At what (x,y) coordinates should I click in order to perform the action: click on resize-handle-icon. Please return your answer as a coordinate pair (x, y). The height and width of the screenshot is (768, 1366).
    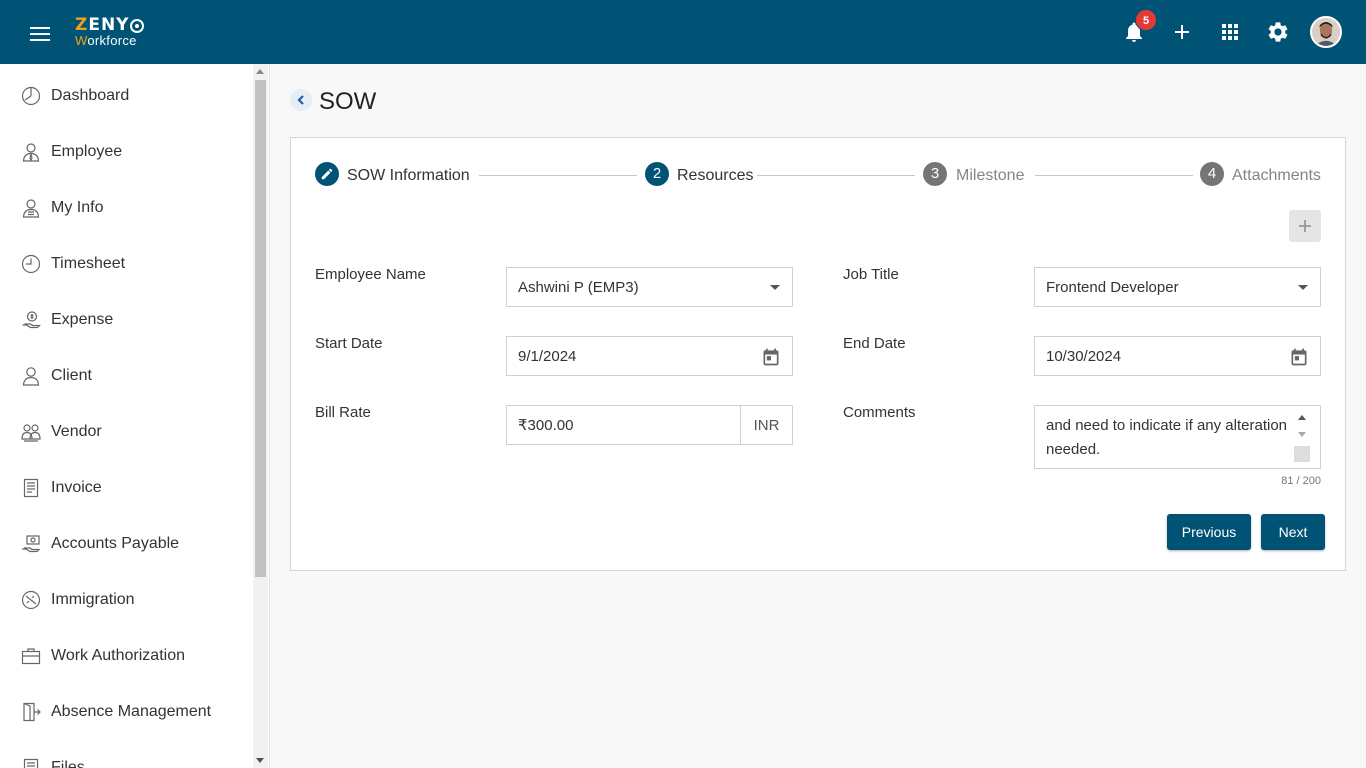
    Looking at the image, I should click on (1302, 454).